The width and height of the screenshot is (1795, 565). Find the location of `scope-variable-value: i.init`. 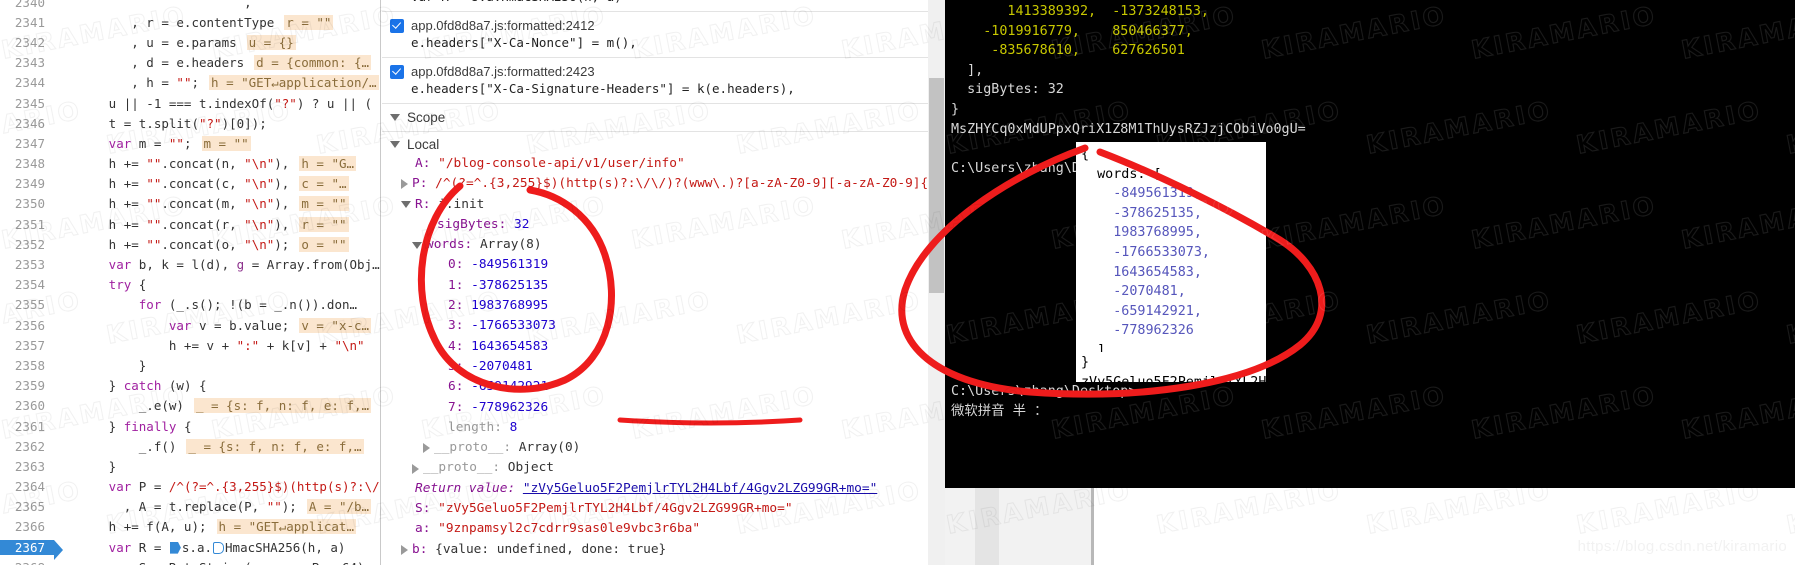

scope-variable-value: i.init is located at coordinates (461, 205).